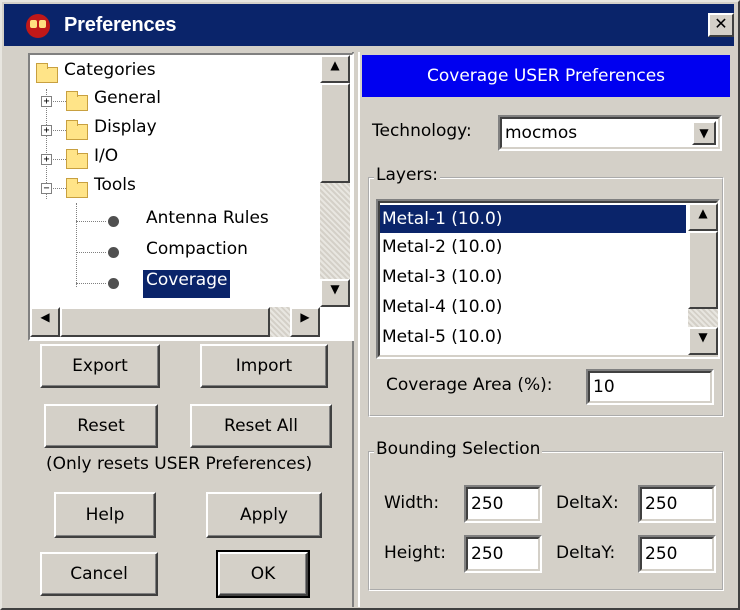 The width and height of the screenshot is (740, 610). What do you see at coordinates (469, 385) in the screenshot?
I see `coverage-area-label: Coverage Area (%):` at bounding box center [469, 385].